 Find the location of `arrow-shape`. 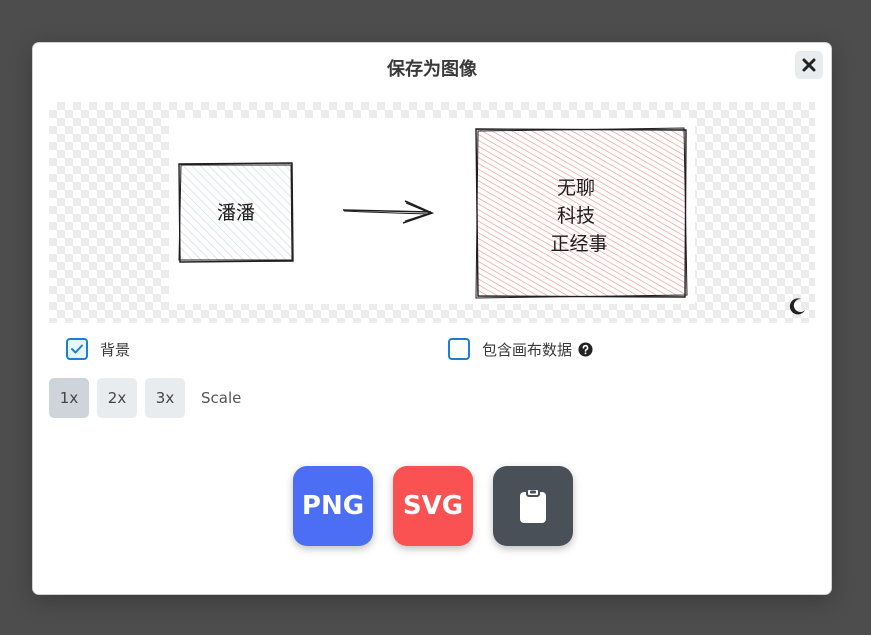

arrow-shape is located at coordinates (388, 212).